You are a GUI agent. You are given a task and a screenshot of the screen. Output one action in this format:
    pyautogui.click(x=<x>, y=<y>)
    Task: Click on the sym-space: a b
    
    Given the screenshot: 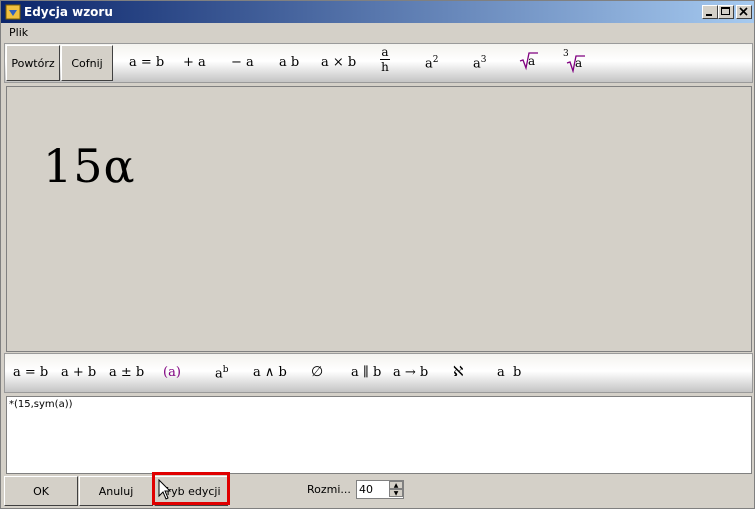 What is the action you would take?
    pyautogui.click(x=509, y=372)
    